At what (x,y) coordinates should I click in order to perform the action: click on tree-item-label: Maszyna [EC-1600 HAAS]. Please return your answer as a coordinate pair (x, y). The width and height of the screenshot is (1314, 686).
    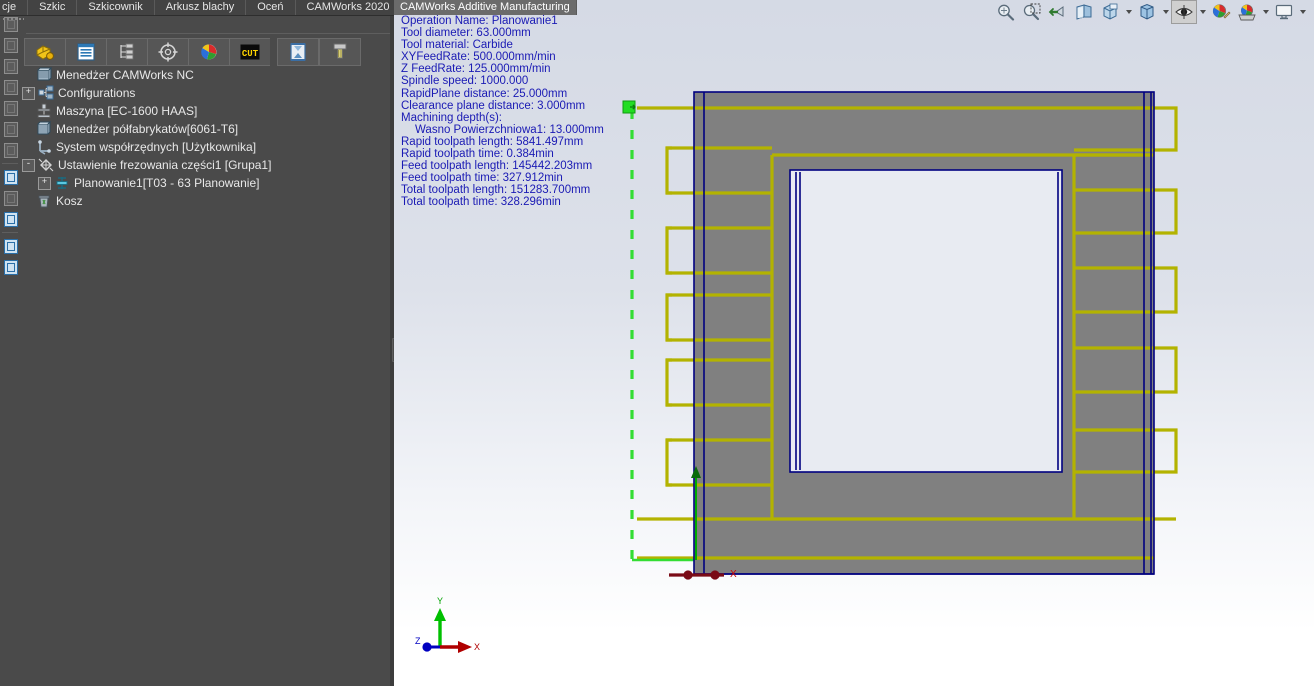
    Looking at the image, I should click on (127, 111).